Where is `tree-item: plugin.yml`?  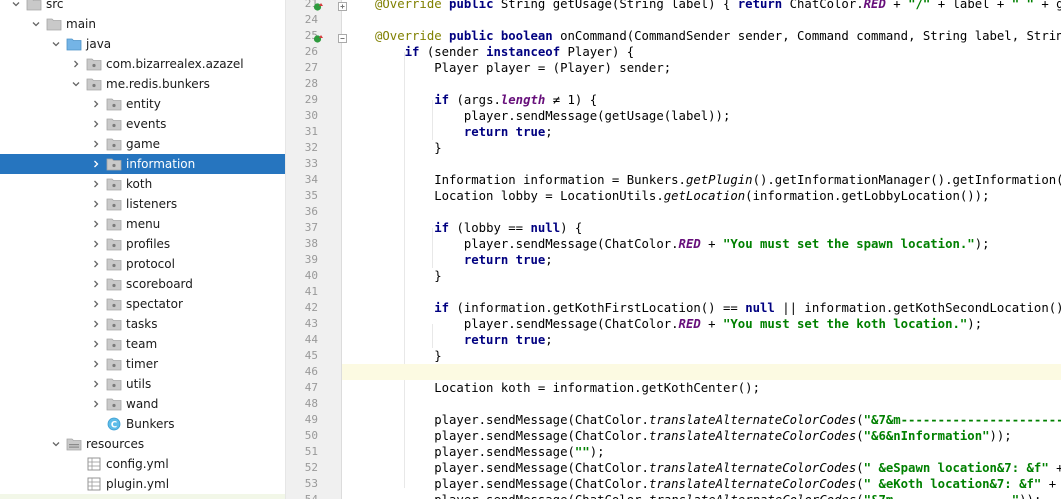
tree-item: plugin.yml is located at coordinates (142, 484).